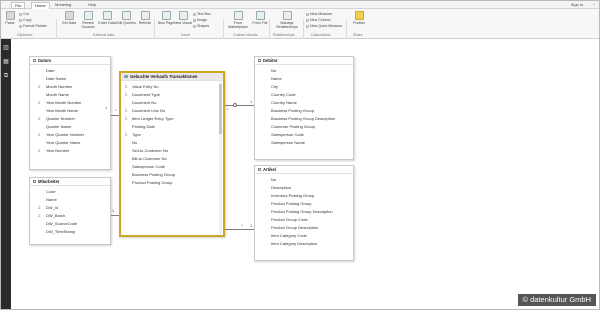  I want to click on relationships-view-icon: ⧉, so click(6, 76).